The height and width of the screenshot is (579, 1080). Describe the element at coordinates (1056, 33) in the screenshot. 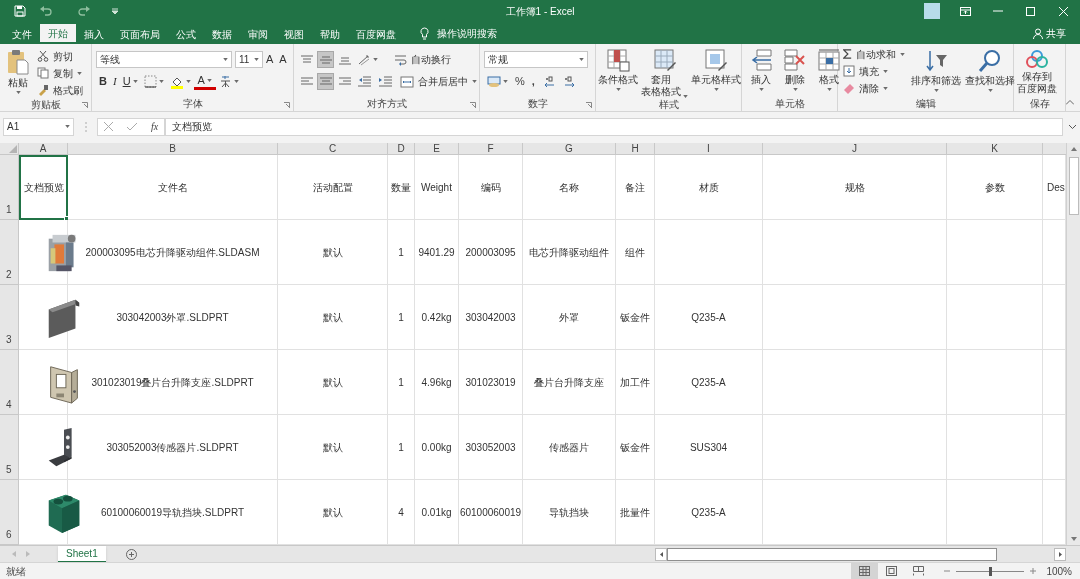

I see `share-button: 共享` at that location.